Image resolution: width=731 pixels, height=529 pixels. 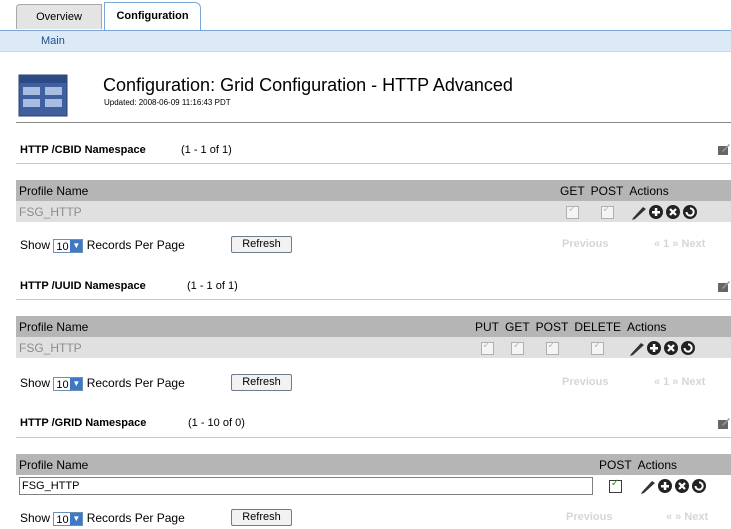 I want to click on grid-profile-table: Profile Name POST Actions FSG_HTTP, so click(x=373, y=475).